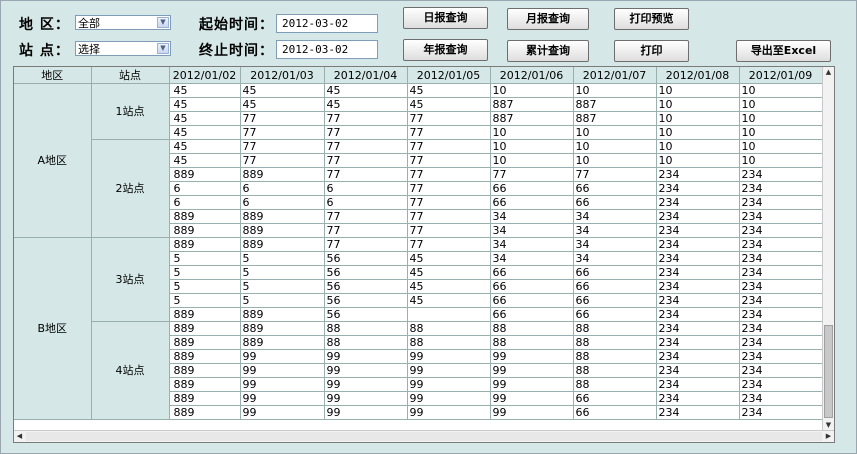 The width and height of the screenshot is (857, 454). What do you see at coordinates (424, 436) in the screenshot?
I see `horizontal-scrollbar: ◀ ▶` at bounding box center [424, 436].